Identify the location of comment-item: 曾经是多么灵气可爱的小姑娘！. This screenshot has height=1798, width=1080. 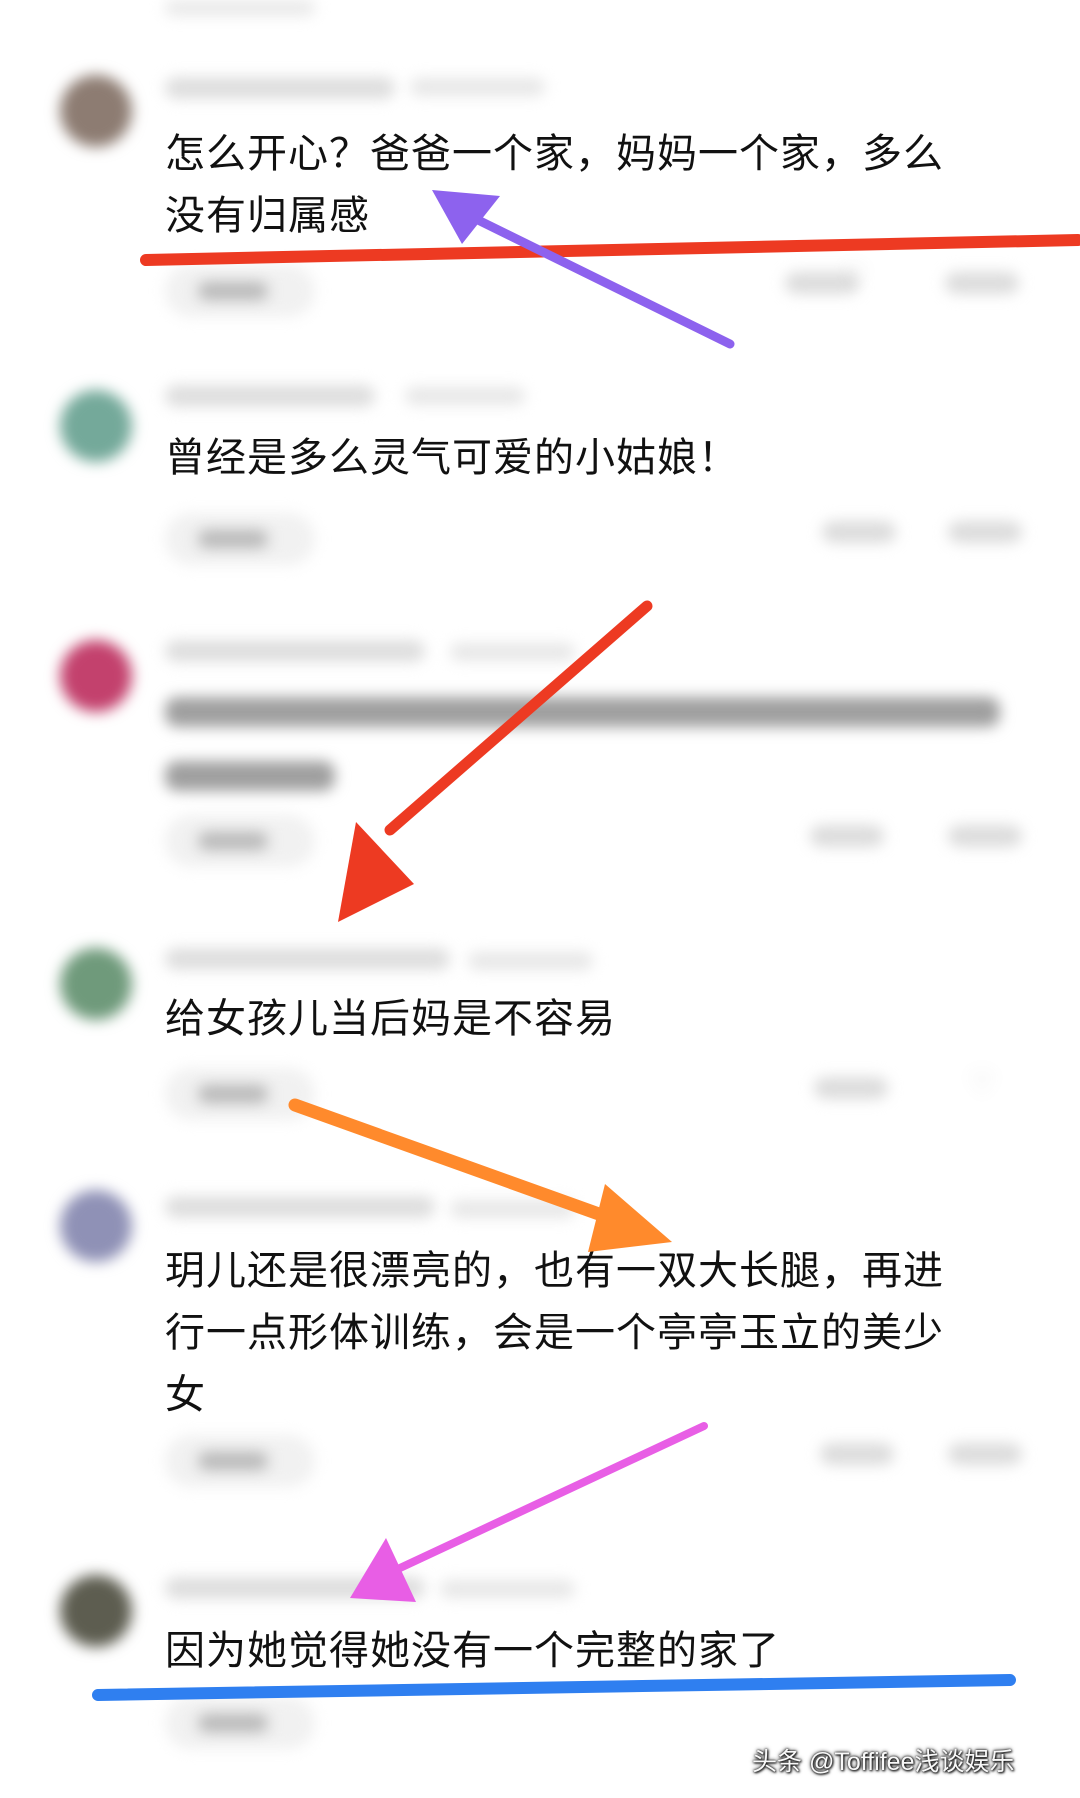
(540, 475).